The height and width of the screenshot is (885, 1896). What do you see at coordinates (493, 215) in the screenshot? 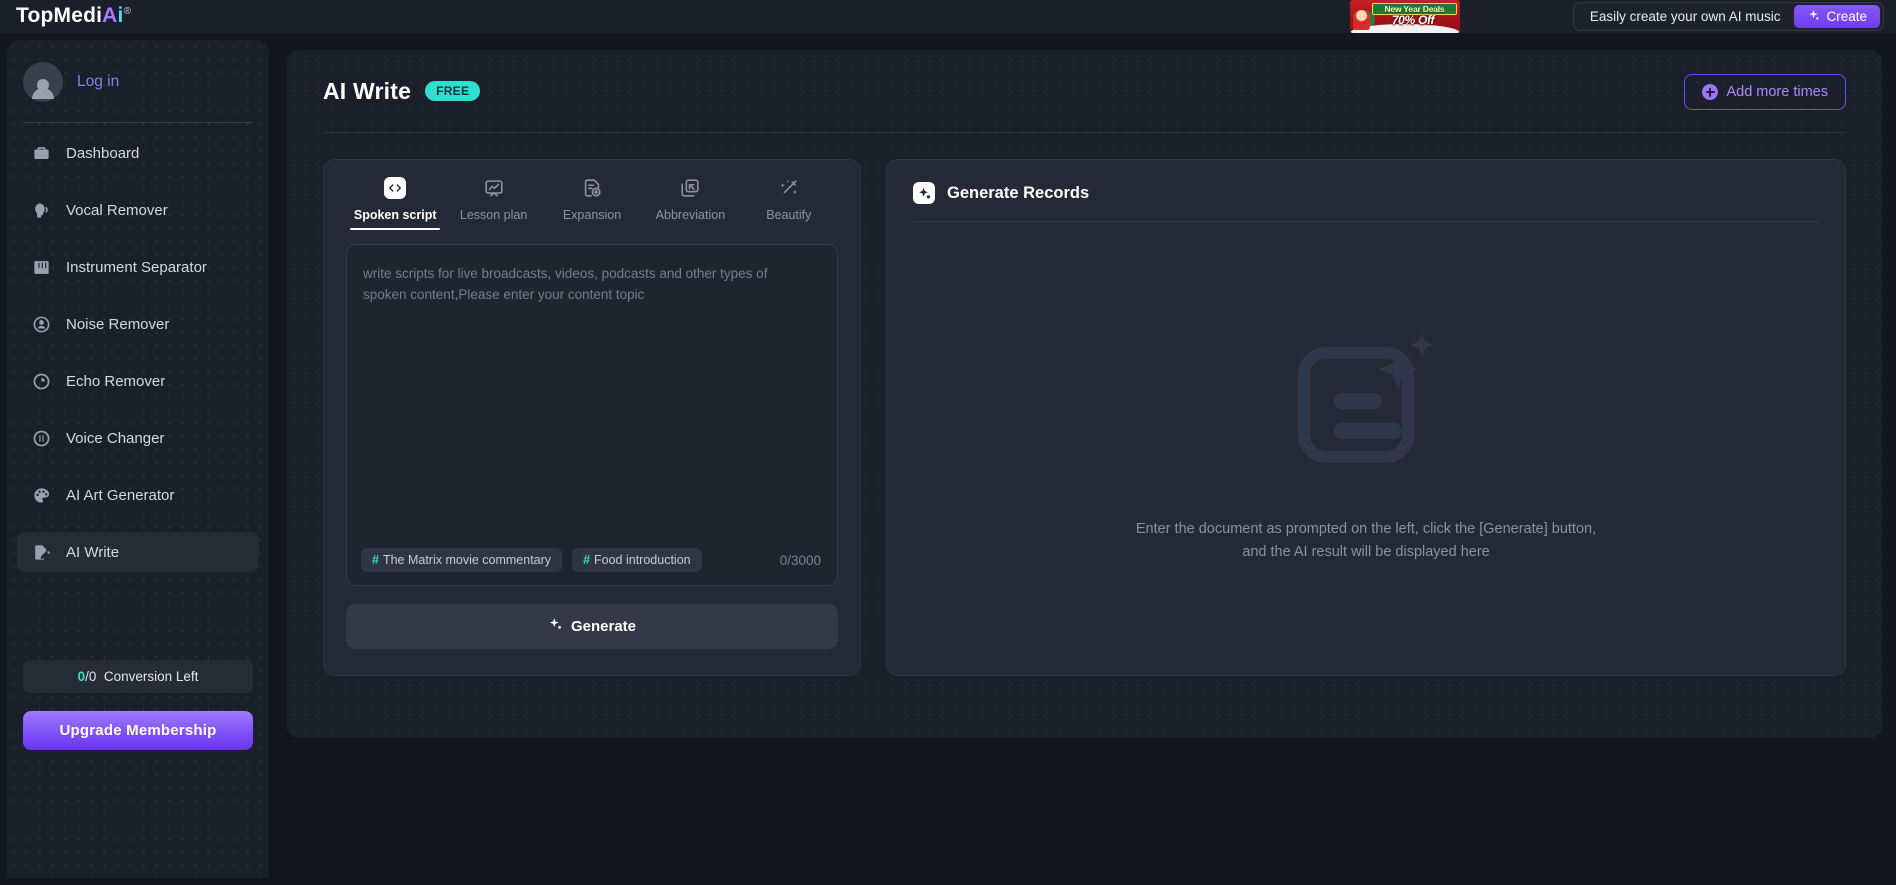
I see `tab-label: Lesson plan` at bounding box center [493, 215].